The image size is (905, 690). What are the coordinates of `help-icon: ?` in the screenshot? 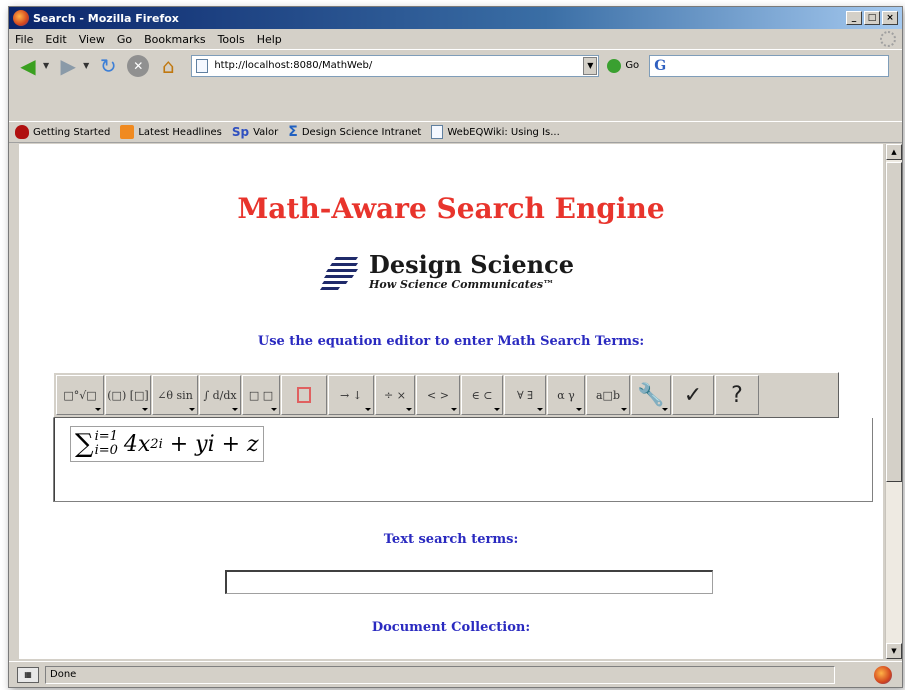 It's located at (737, 395).